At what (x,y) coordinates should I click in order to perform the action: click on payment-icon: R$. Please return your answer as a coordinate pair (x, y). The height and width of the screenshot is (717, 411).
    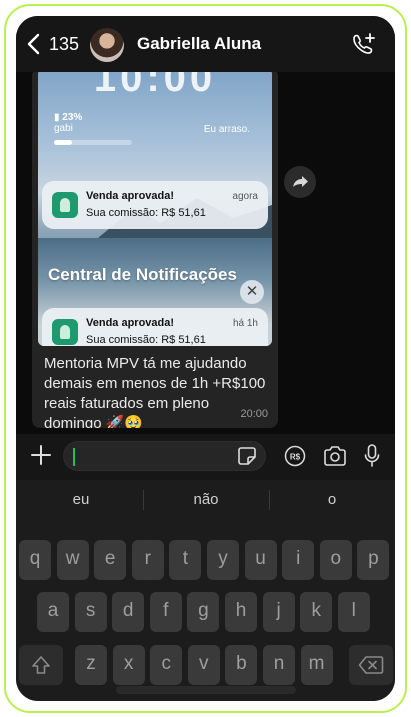
    Looking at the image, I should click on (295, 456).